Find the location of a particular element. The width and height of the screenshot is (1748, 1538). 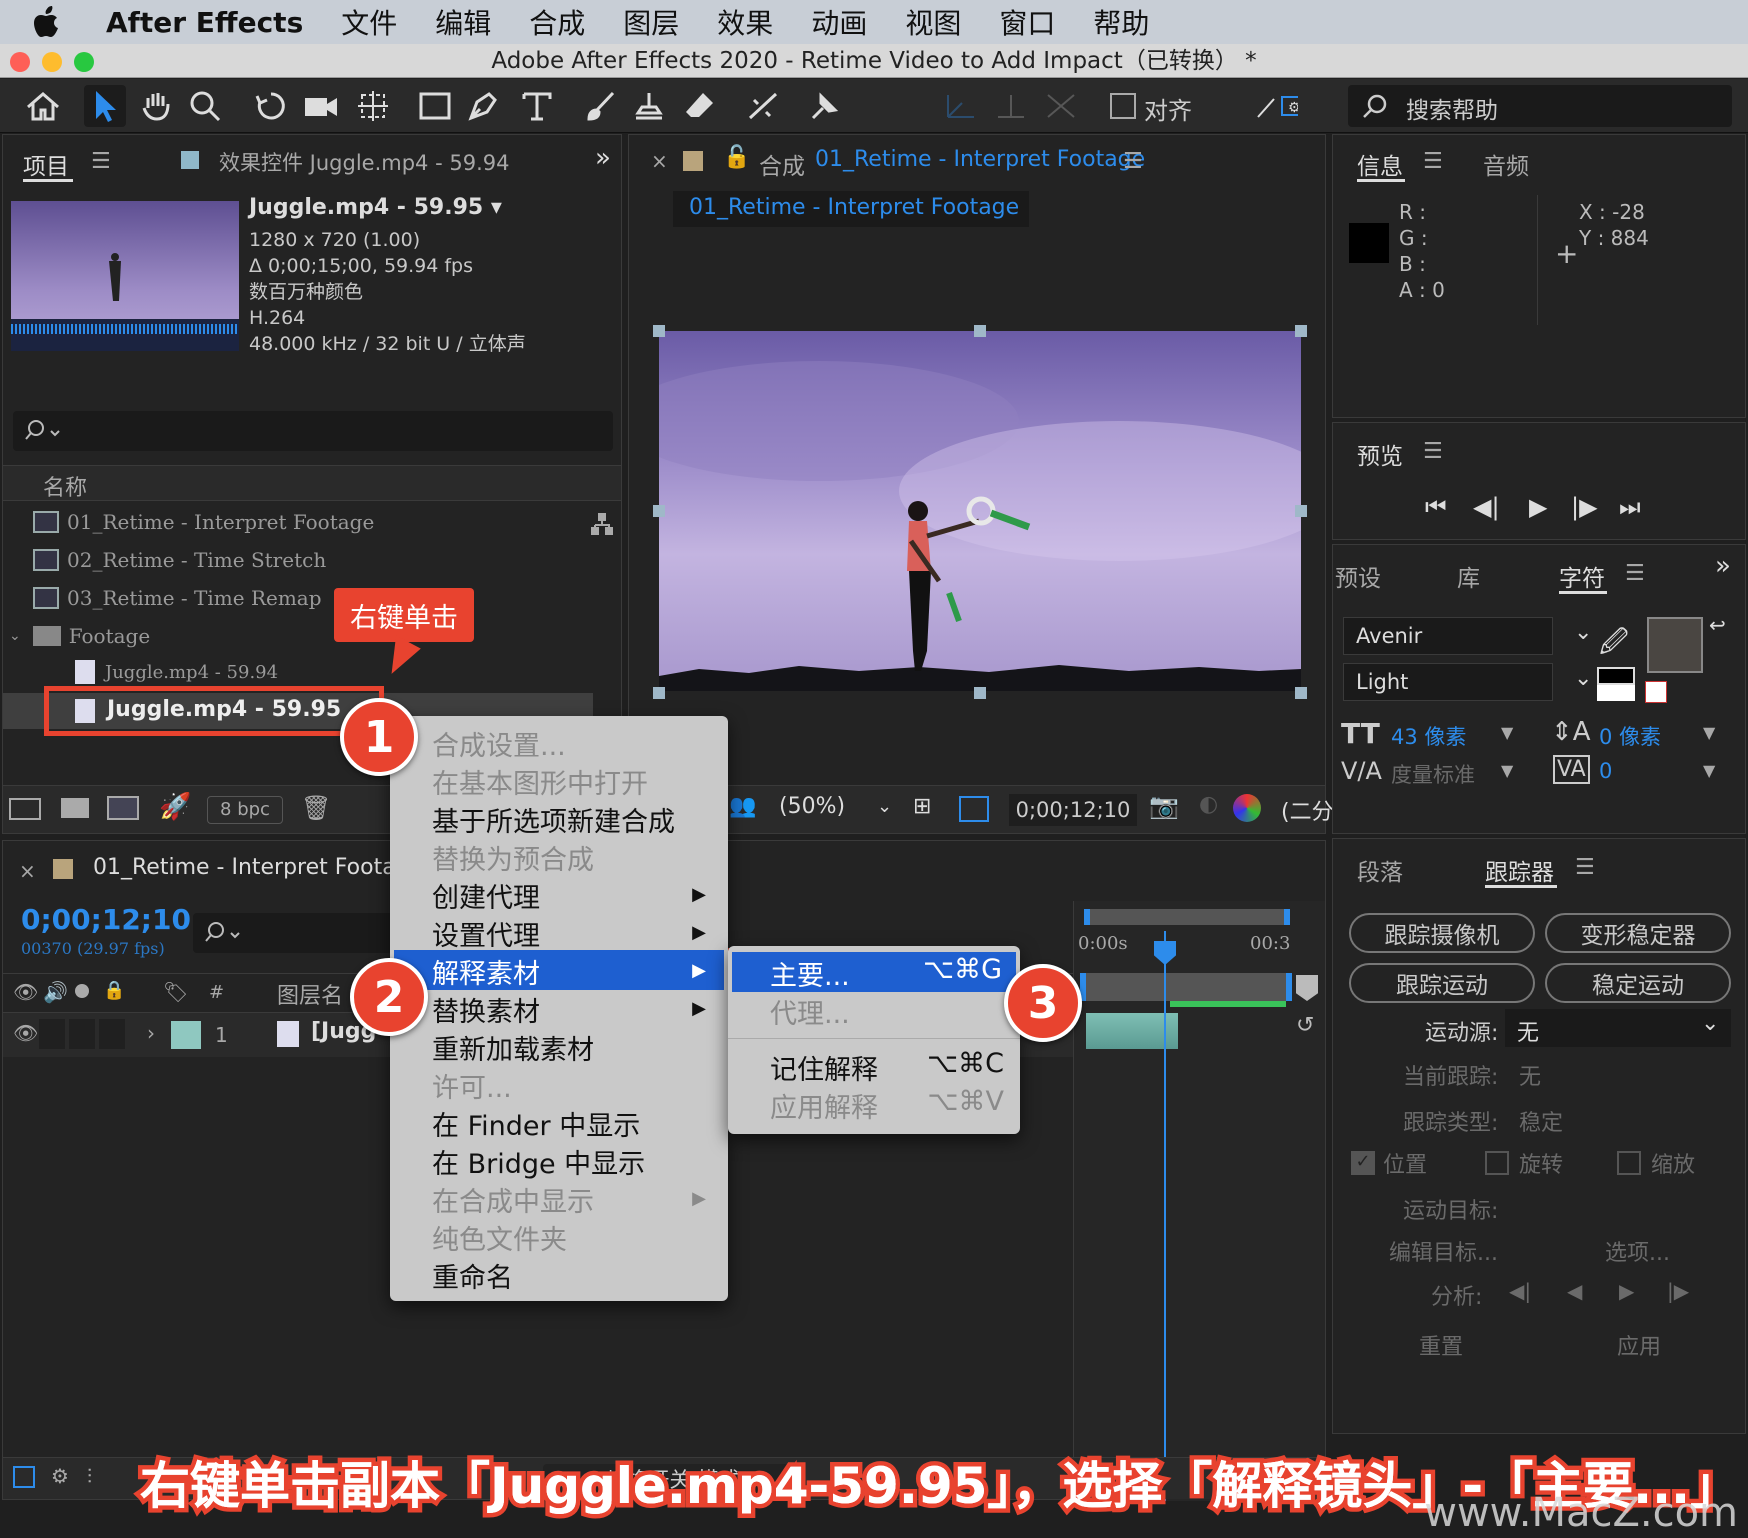

brush-tool-icon is located at coordinates (601, 106).